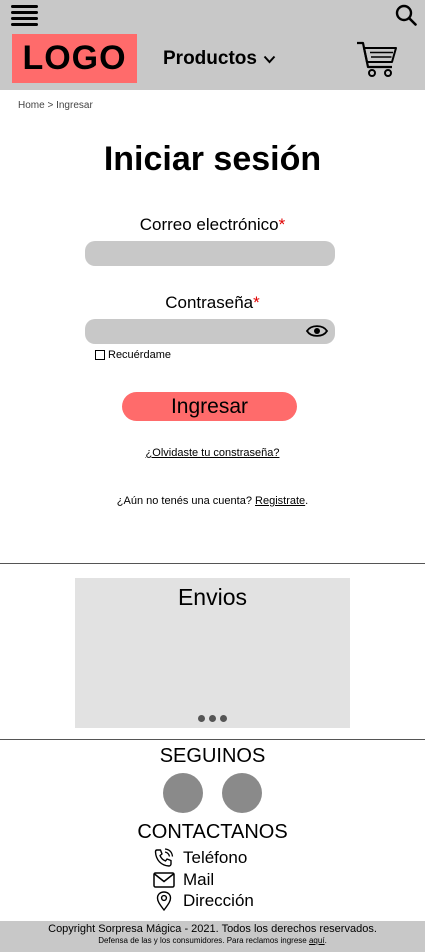 The image size is (425, 952). What do you see at coordinates (307, 501) in the screenshot?
I see `register-suffix: .` at bounding box center [307, 501].